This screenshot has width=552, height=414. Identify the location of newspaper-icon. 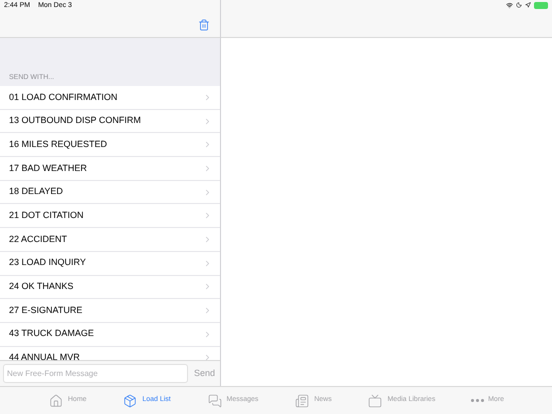
(302, 401).